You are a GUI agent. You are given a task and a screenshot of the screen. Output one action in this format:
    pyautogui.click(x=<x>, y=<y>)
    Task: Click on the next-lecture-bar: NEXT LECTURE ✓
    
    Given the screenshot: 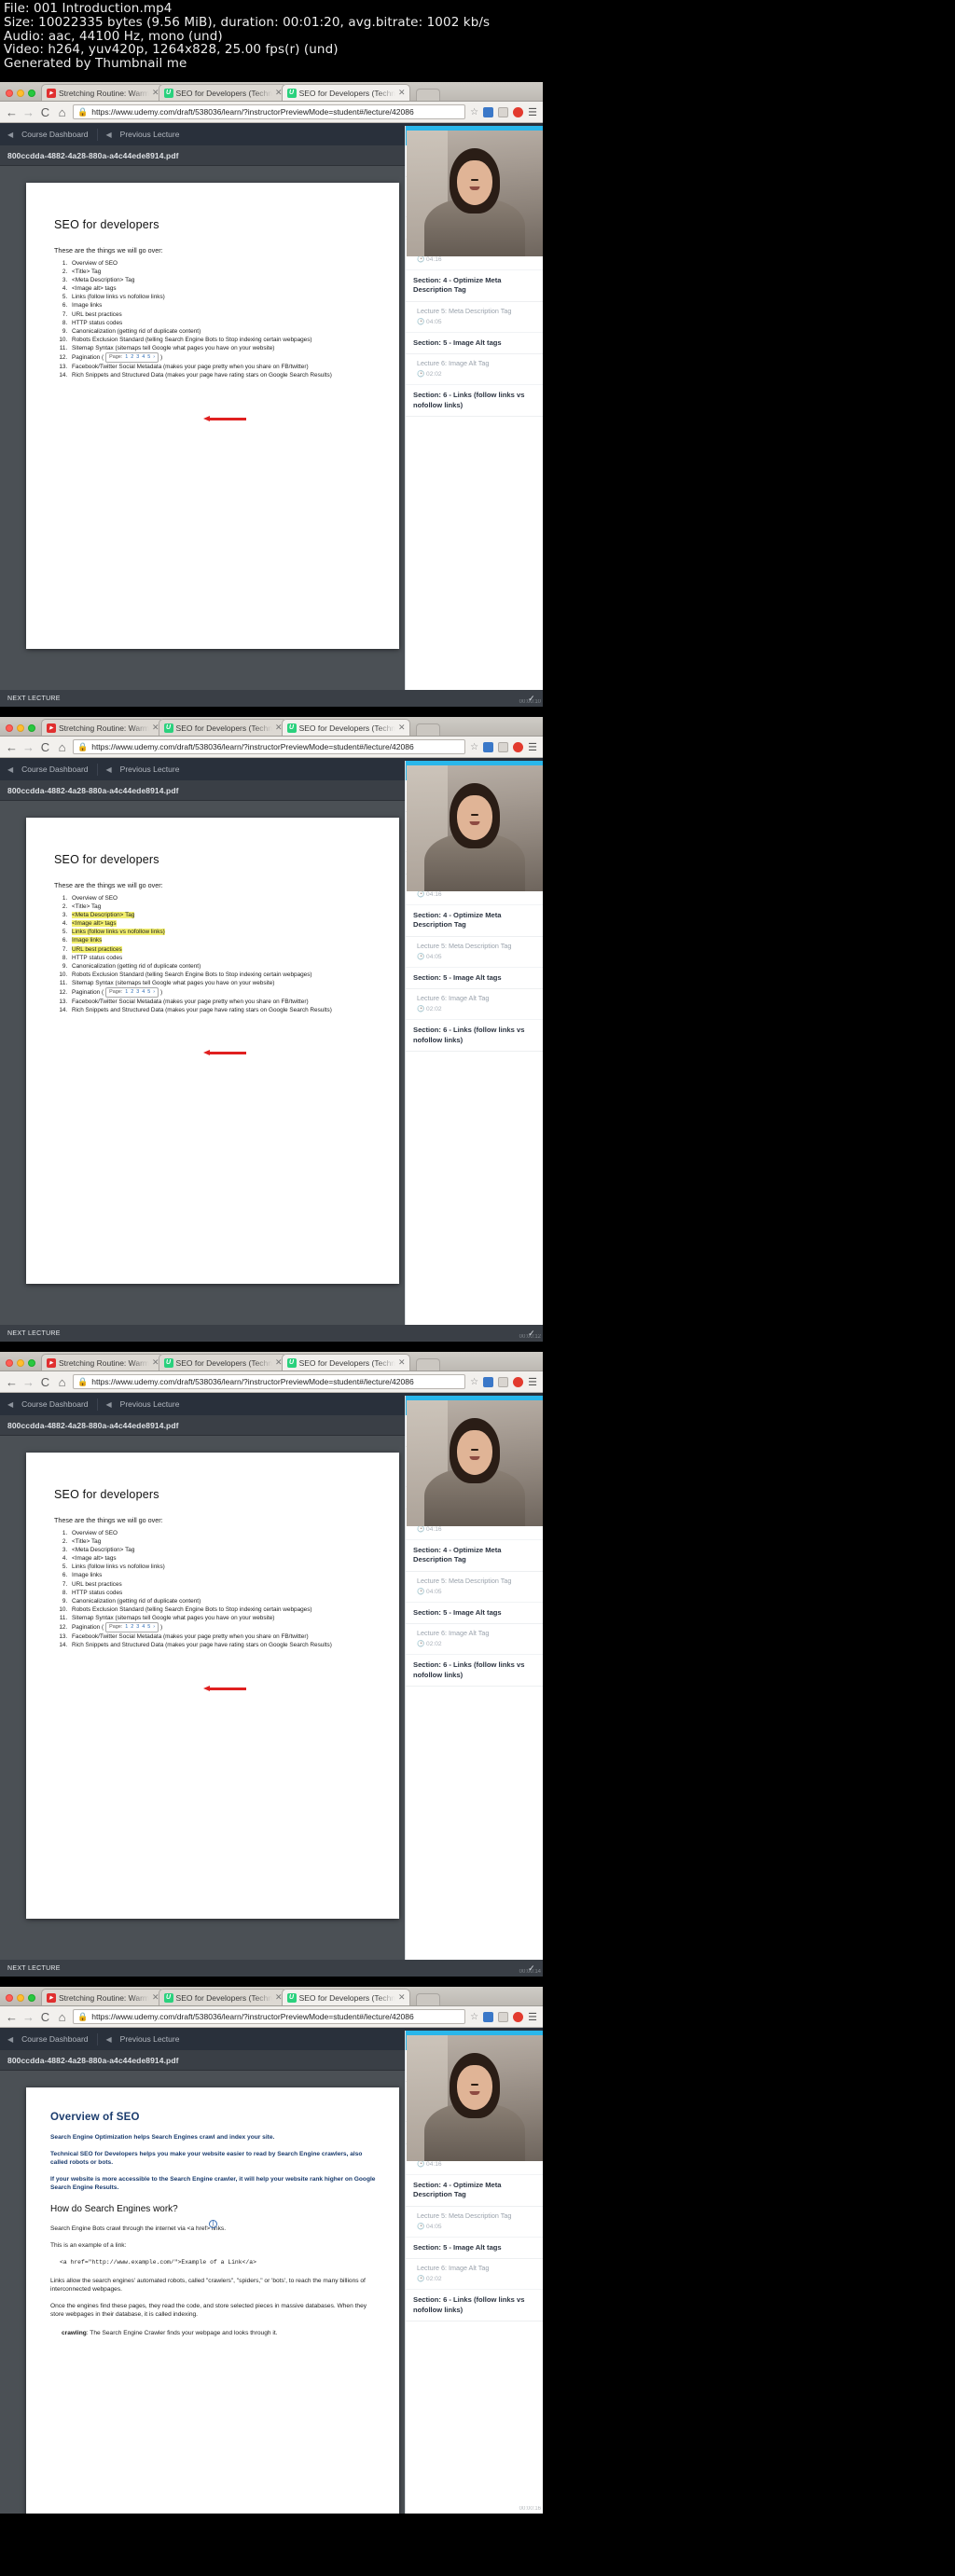 What is the action you would take?
    pyautogui.click(x=271, y=1333)
    